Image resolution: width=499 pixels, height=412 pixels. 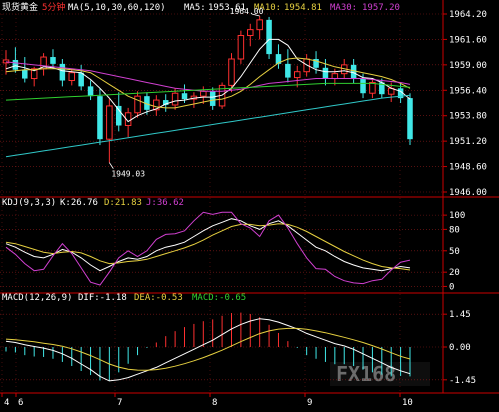 What do you see at coordinates (468, 168) in the screenshot?
I see `price-tick-label: 1948.60` at bounding box center [468, 168].